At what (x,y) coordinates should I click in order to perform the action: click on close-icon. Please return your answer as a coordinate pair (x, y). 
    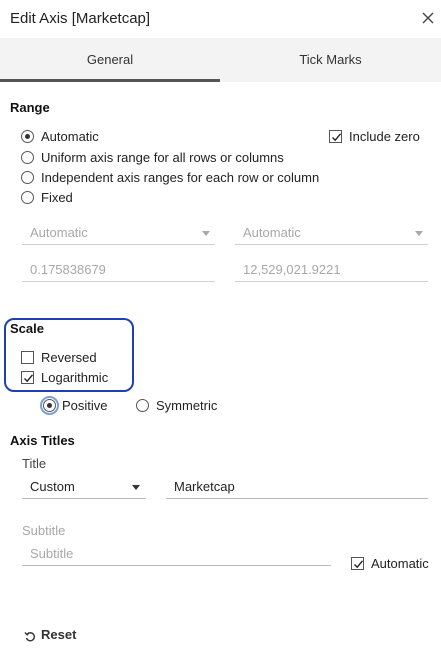
    Looking at the image, I should click on (428, 18).